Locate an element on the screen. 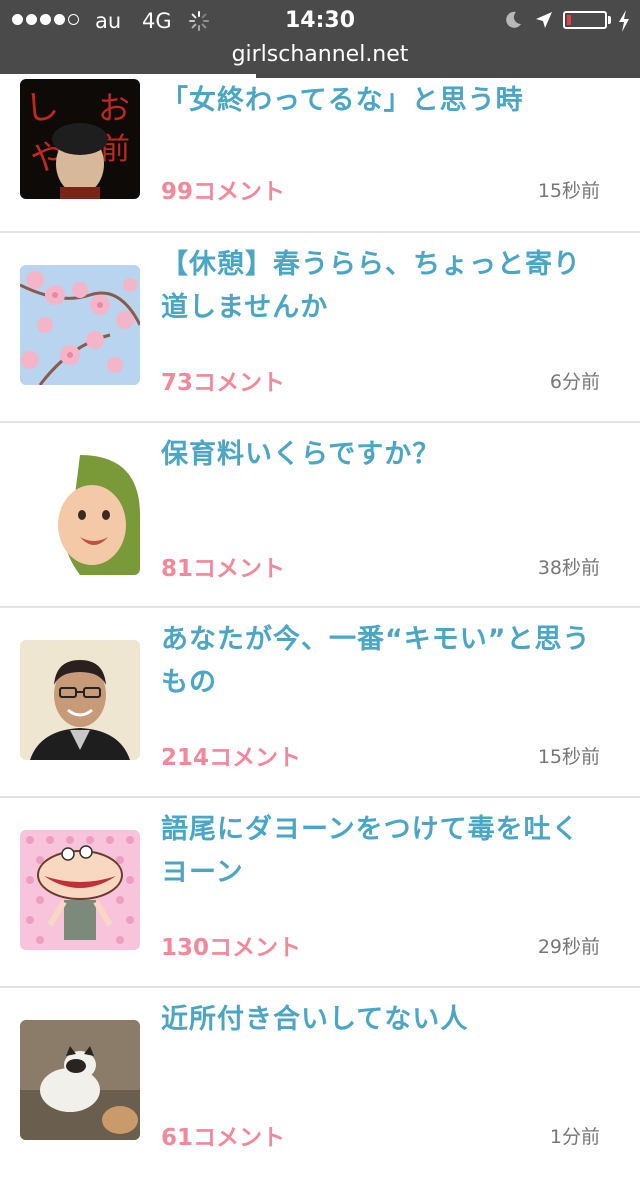 Image resolution: width=640 pixels, height=1178 pixels. comment-count: 99コメント is located at coordinates (223, 192).